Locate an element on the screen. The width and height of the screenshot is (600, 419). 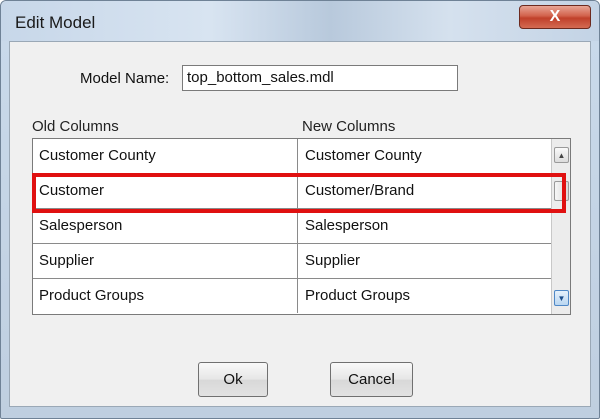
new-column-cell: Supplier is located at coordinates (424, 261).